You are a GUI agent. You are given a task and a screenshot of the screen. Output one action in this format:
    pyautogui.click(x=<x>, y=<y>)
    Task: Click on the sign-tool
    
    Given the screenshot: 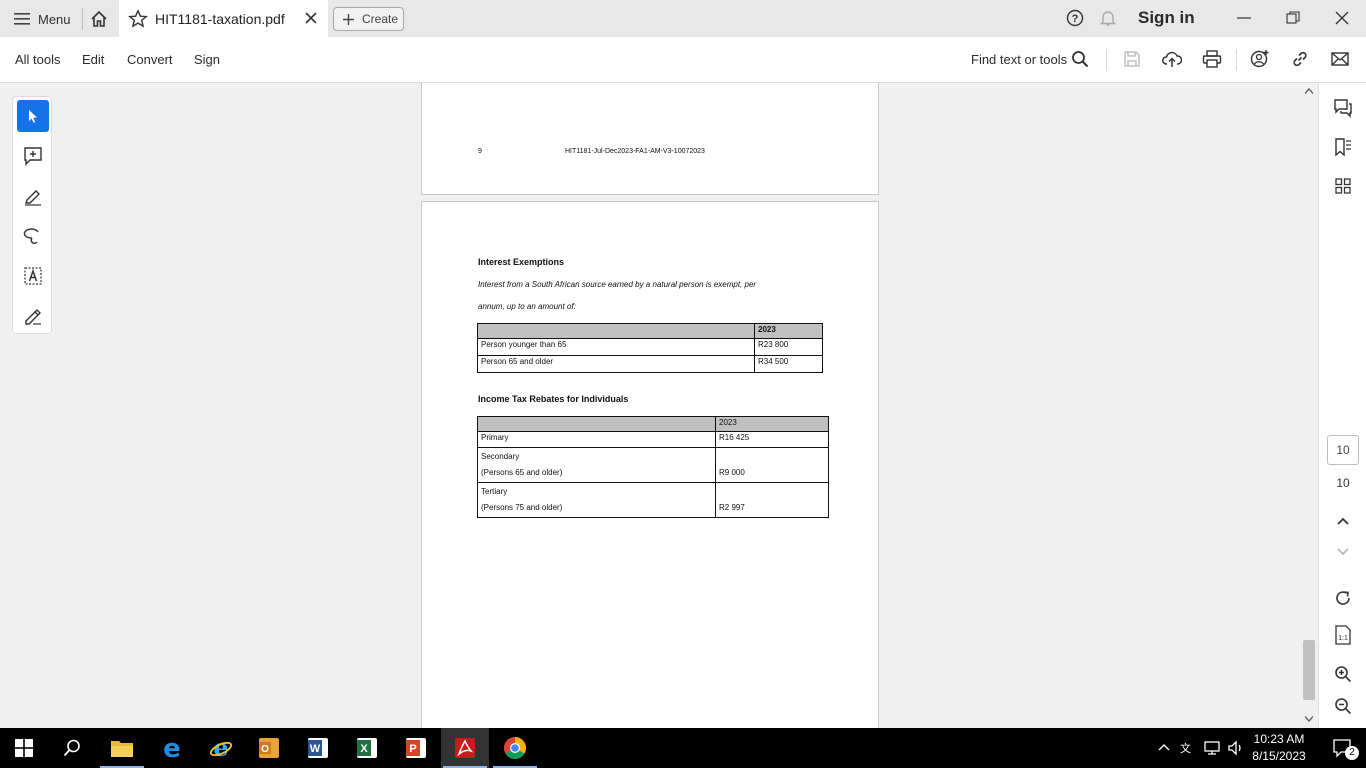 What is the action you would take?
    pyautogui.click(x=33, y=316)
    